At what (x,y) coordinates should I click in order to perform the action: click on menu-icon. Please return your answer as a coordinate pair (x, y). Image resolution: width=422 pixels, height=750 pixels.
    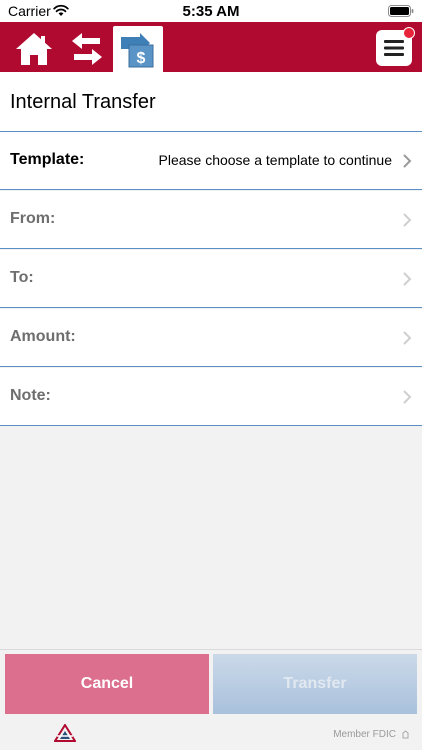
    Looking at the image, I should click on (394, 48).